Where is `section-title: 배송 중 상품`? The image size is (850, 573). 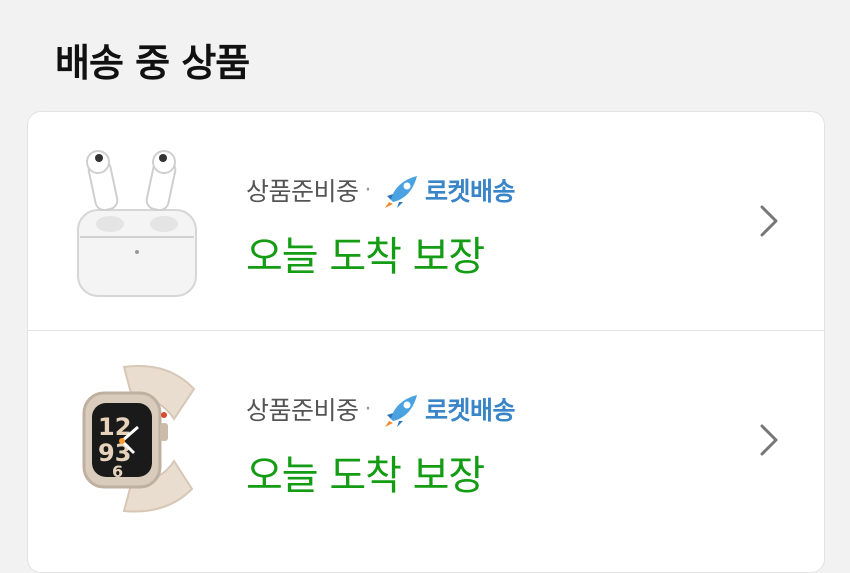
section-title: 배송 중 상품 is located at coordinates (152, 63).